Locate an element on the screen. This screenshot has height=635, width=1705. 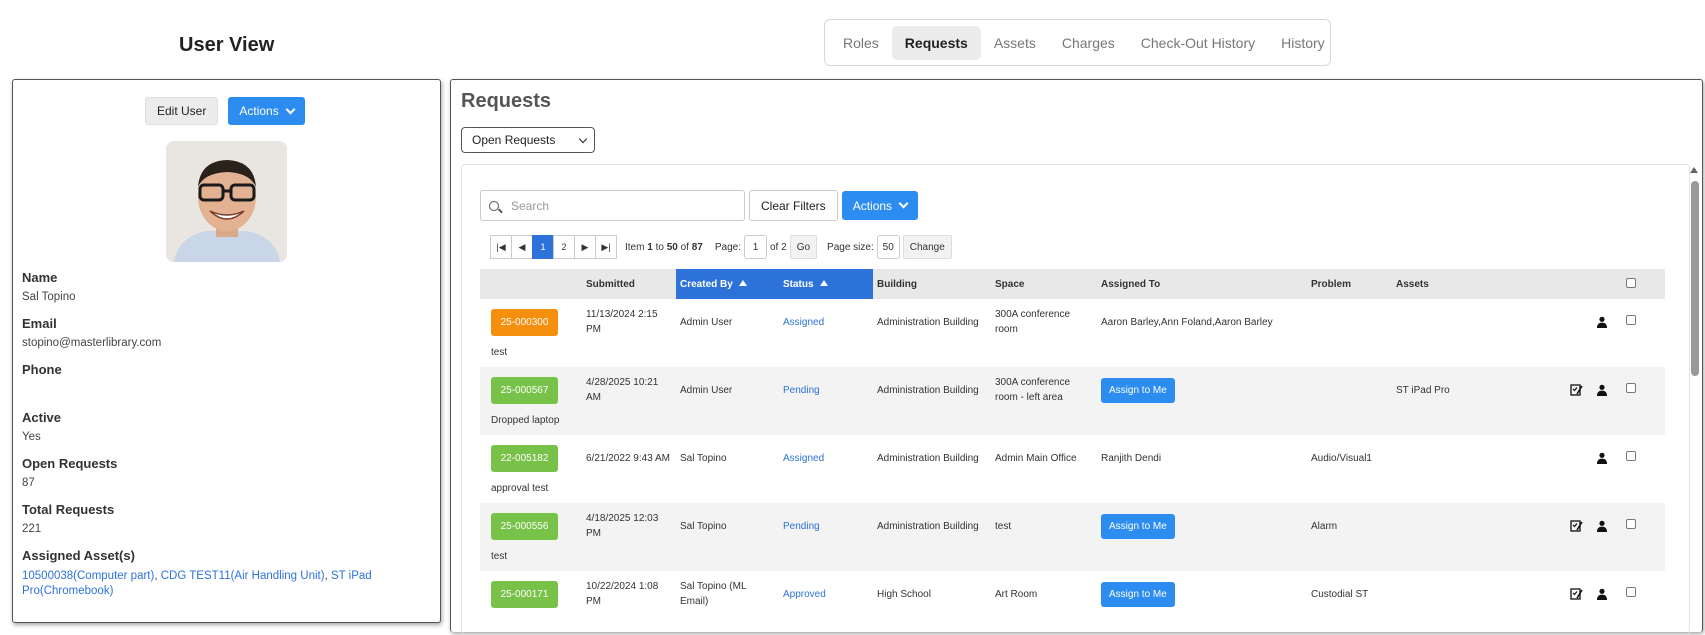
grid-actions-button: Actions is located at coordinates (880, 205).